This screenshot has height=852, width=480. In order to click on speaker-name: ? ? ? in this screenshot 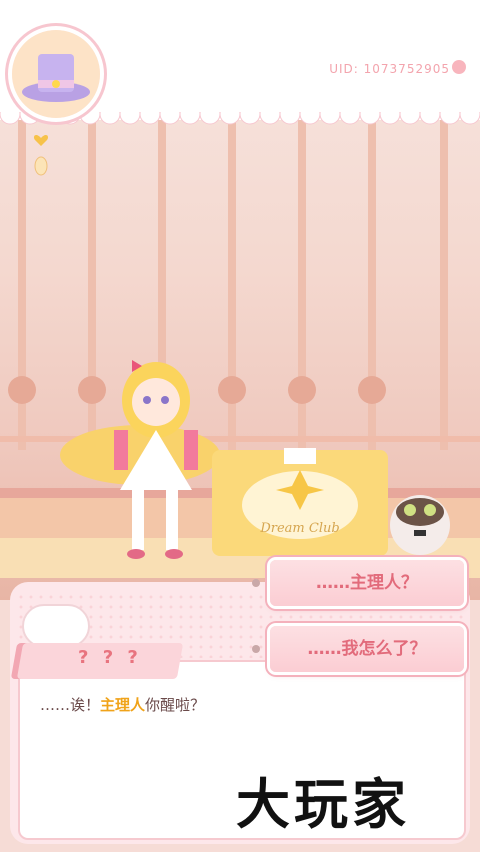, I will do `click(110, 657)`.